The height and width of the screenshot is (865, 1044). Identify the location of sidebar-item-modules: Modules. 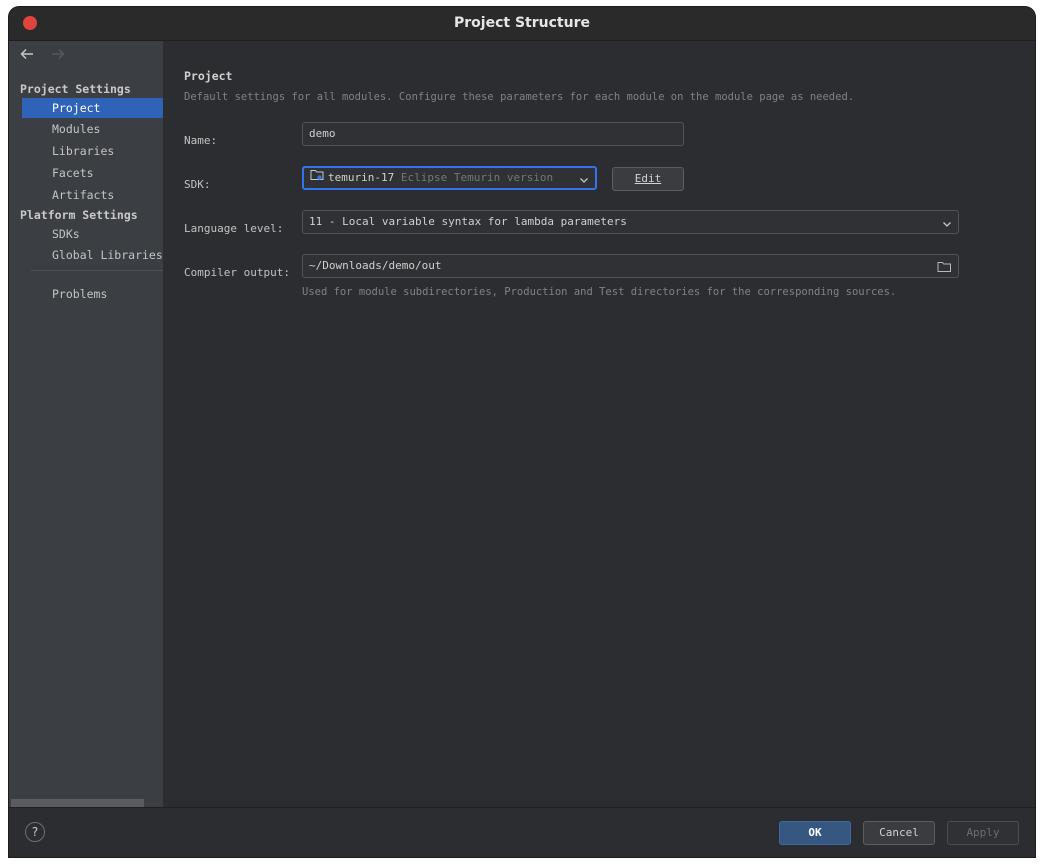
(92, 129).